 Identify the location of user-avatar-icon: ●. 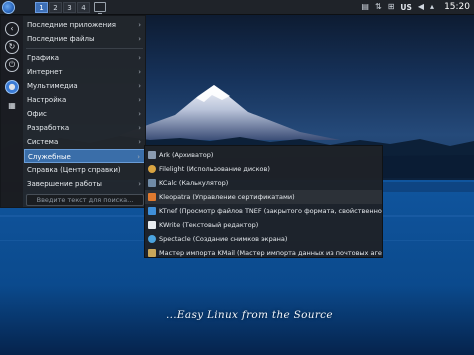
(12, 87).